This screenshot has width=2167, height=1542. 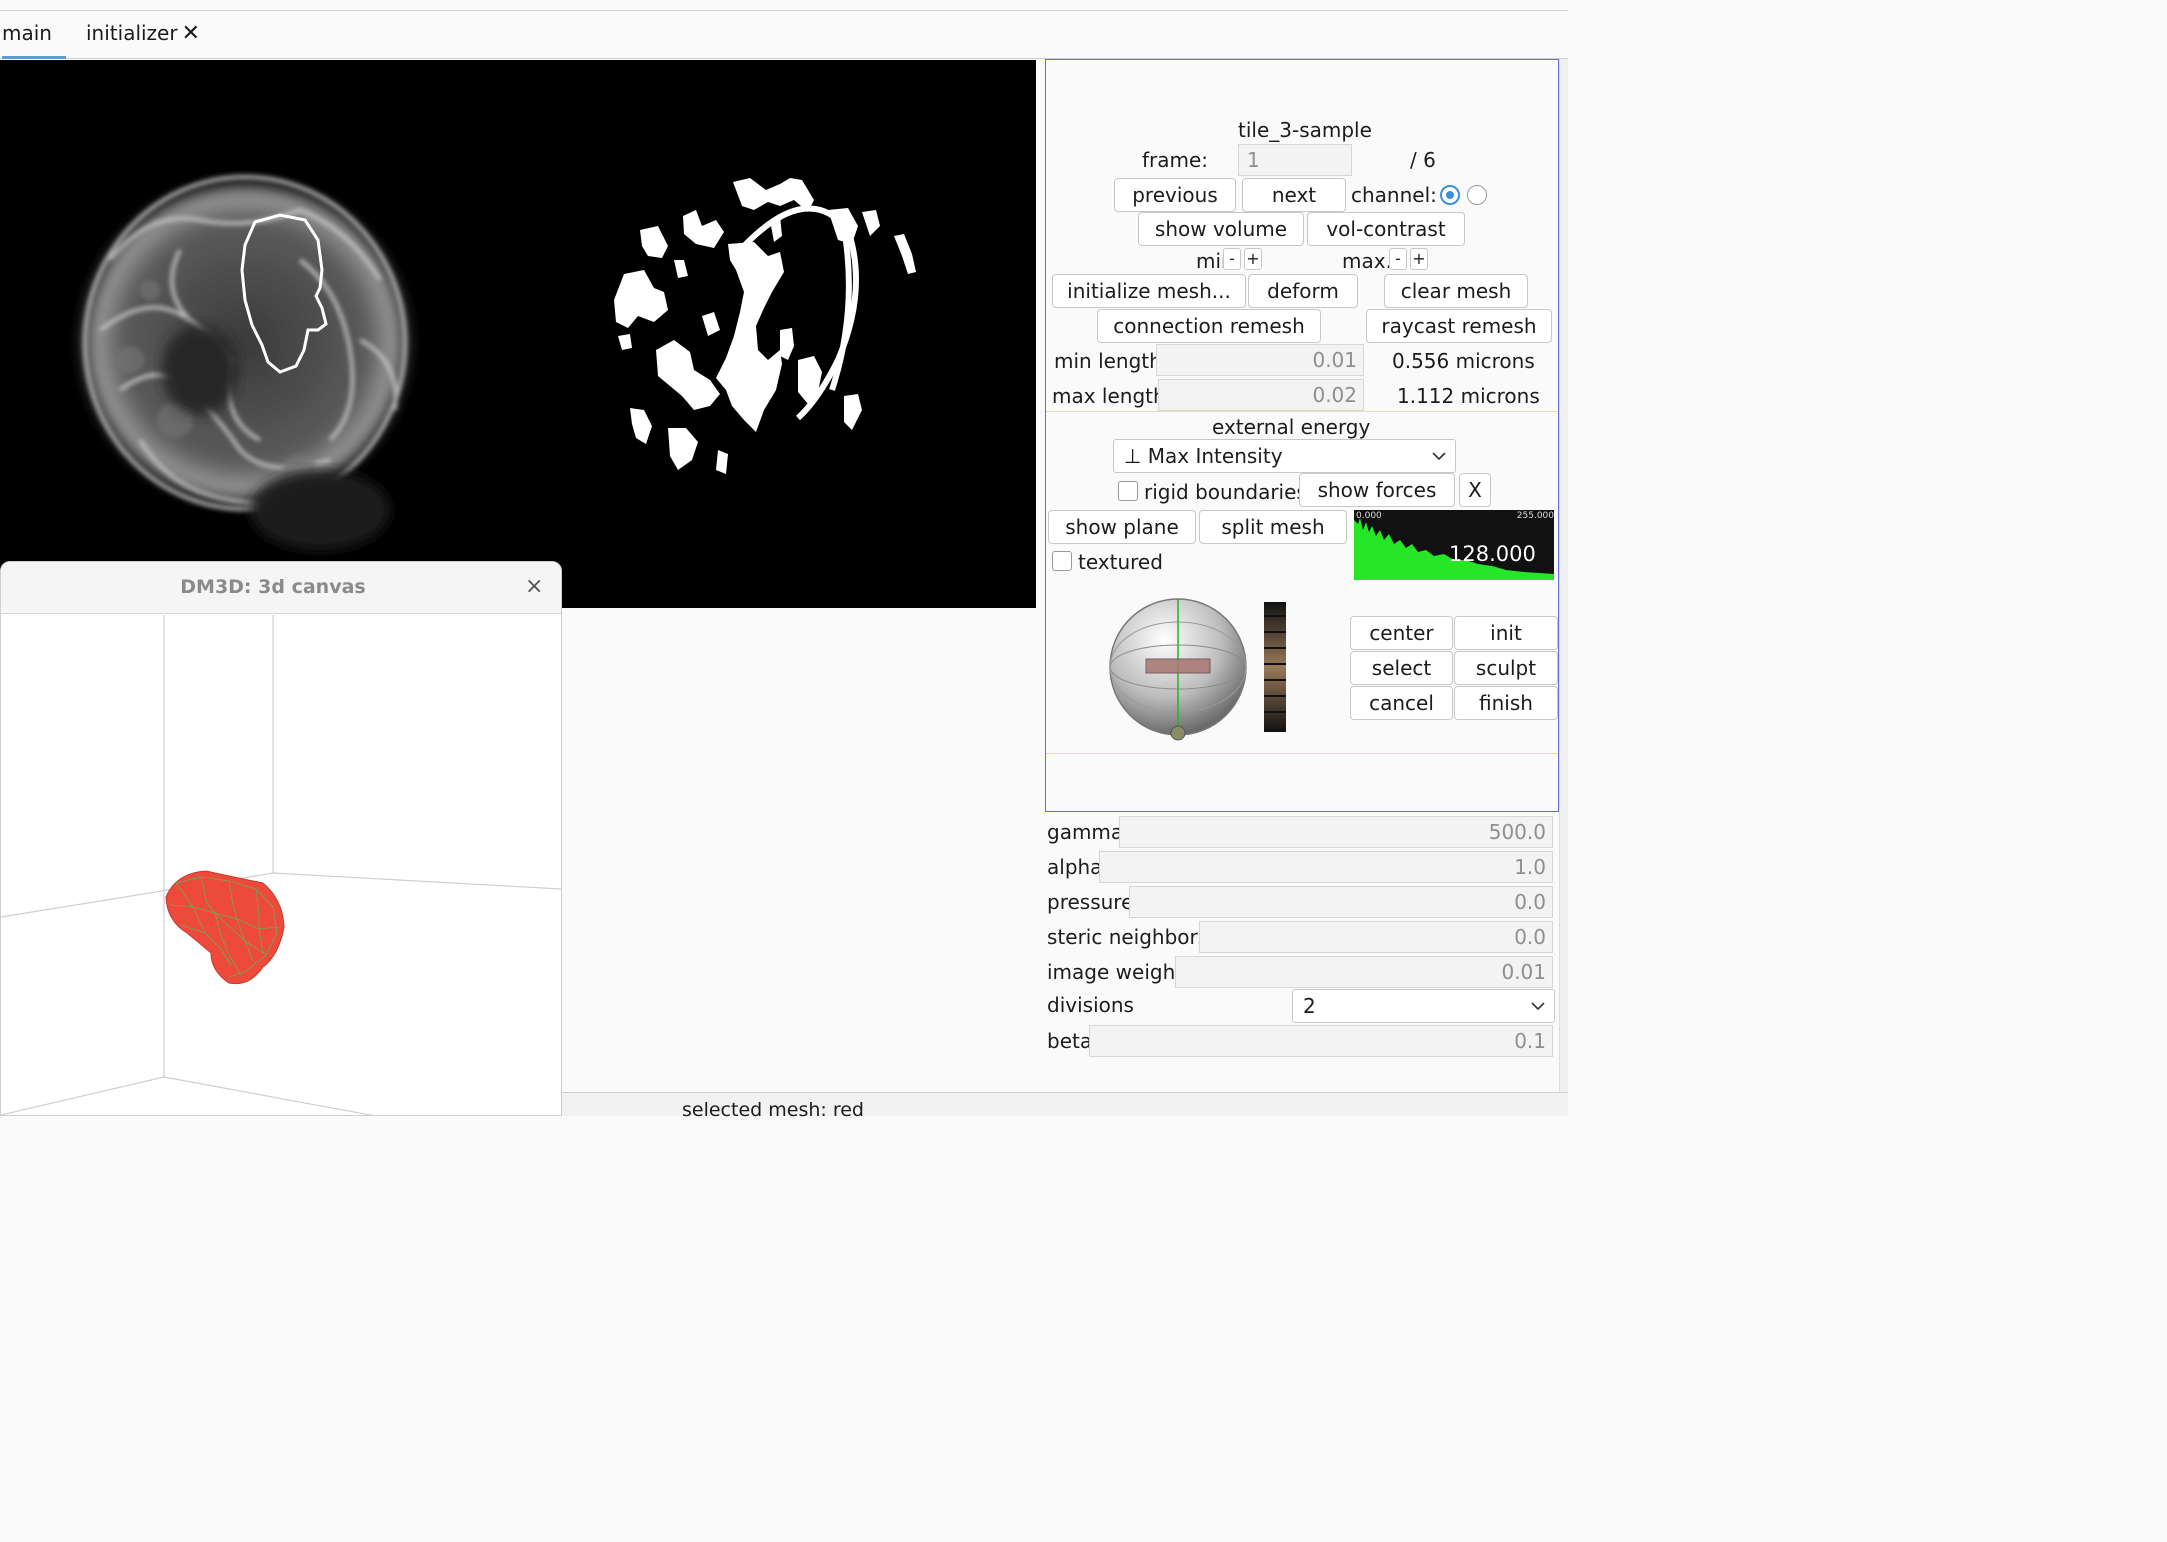 What do you see at coordinates (1423, 160) in the screenshot?
I see `frame-total: / 6` at bounding box center [1423, 160].